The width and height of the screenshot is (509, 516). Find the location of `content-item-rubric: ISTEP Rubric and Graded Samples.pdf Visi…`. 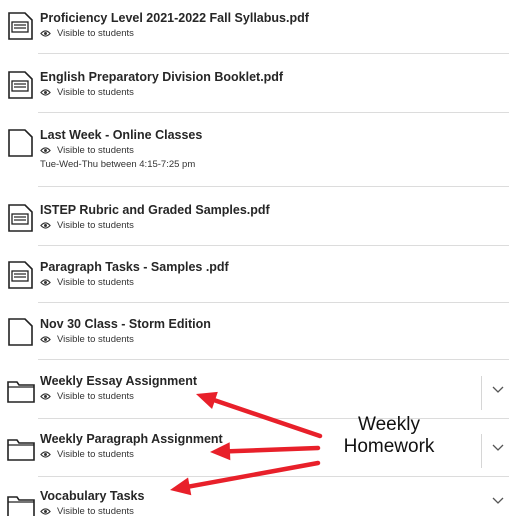

content-item-rubric: ISTEP Rubric and Graded Samples.pdf Visi… is located at coordinates (254, 221).